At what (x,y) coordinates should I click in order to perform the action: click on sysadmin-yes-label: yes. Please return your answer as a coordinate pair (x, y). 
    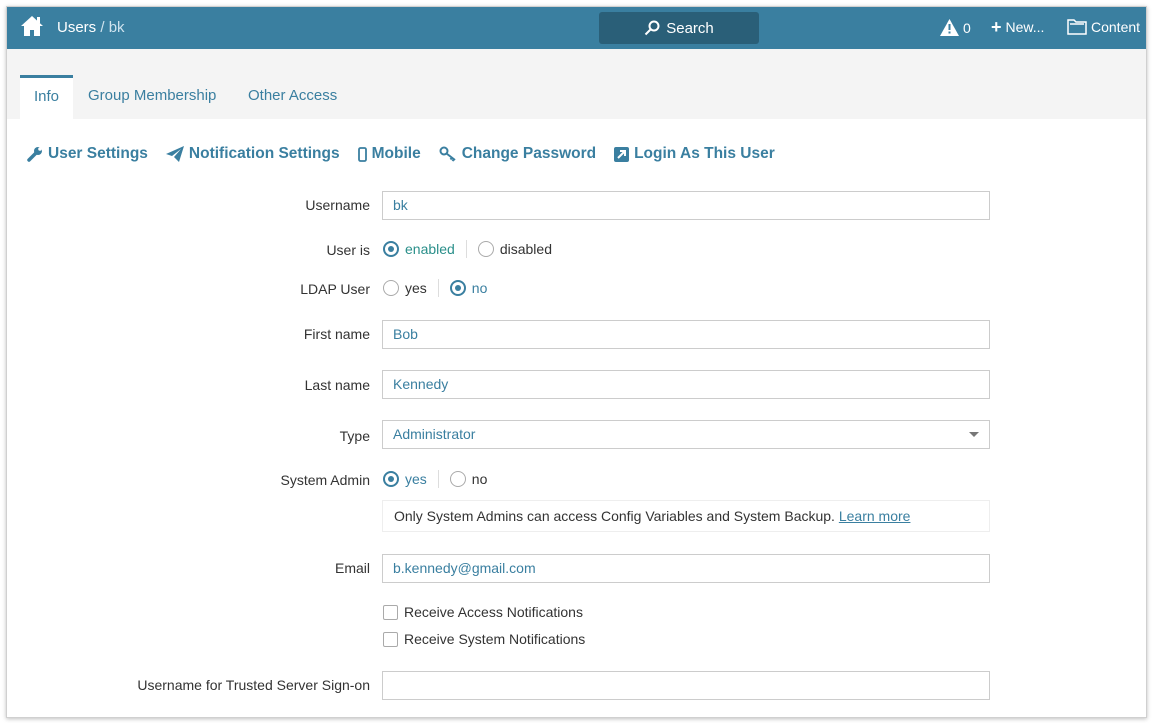
    Looking at the image, I should click on (416, 479).